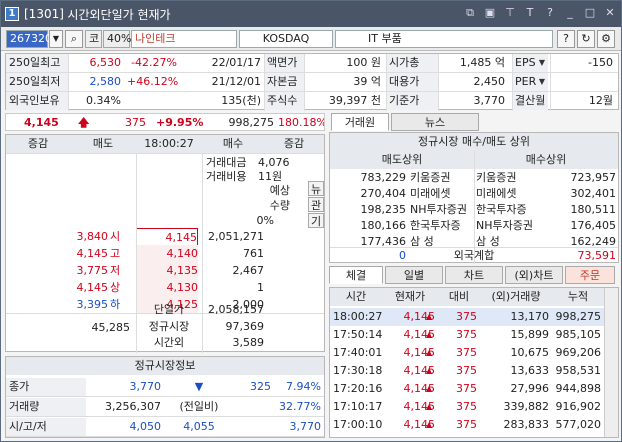 This screenshot has height=442, width=622. Describe the element at coordinates (93, 39) in the screenshot. I see `market-badge: 코` at that location.